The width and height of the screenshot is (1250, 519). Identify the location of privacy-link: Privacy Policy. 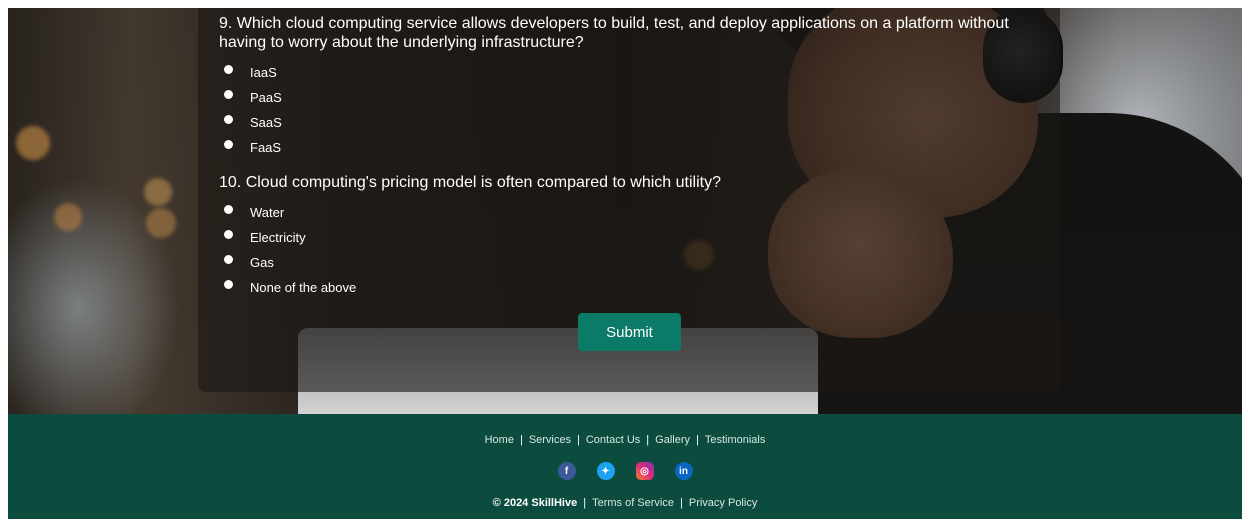
(723, 503).